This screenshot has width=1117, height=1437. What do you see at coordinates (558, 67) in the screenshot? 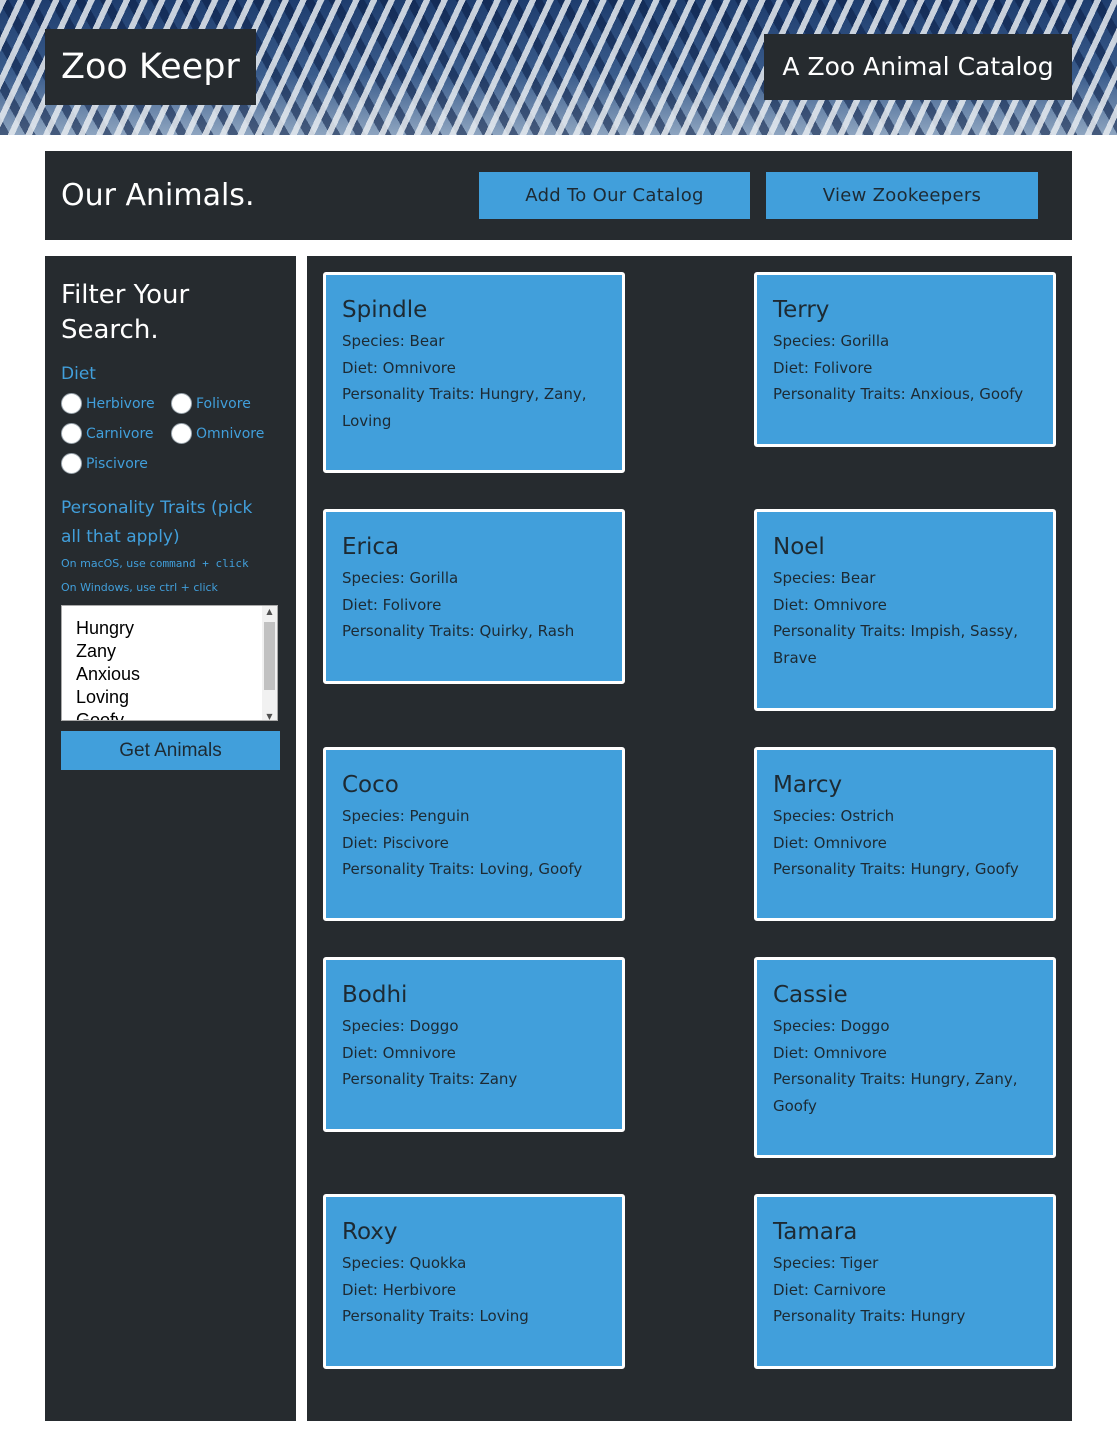
I see `hero-banner: Zoo Keepr A Zoo Animal Catalog` at bounding box center [558, 67].